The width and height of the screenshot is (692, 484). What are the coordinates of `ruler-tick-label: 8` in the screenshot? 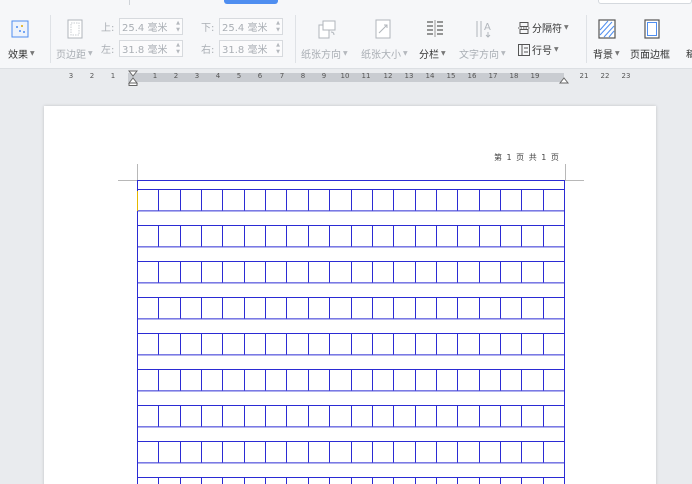 It's located at (303, 76).